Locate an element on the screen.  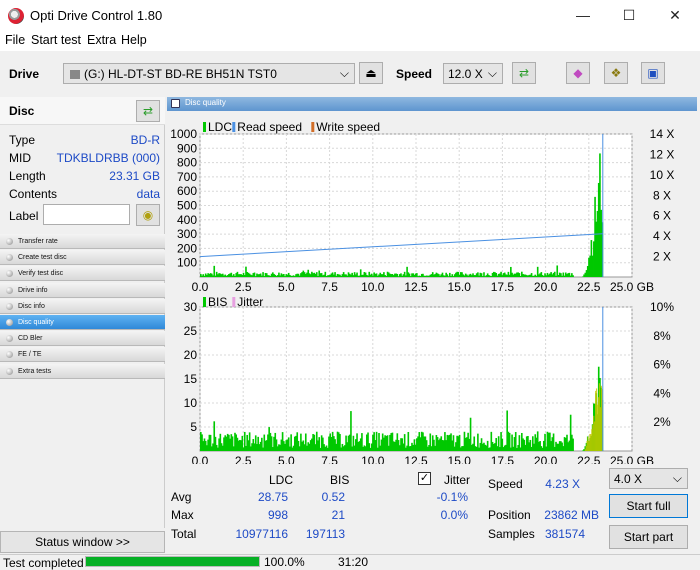
stats-max-ldc: 998 is located at coordinates (277, 515).